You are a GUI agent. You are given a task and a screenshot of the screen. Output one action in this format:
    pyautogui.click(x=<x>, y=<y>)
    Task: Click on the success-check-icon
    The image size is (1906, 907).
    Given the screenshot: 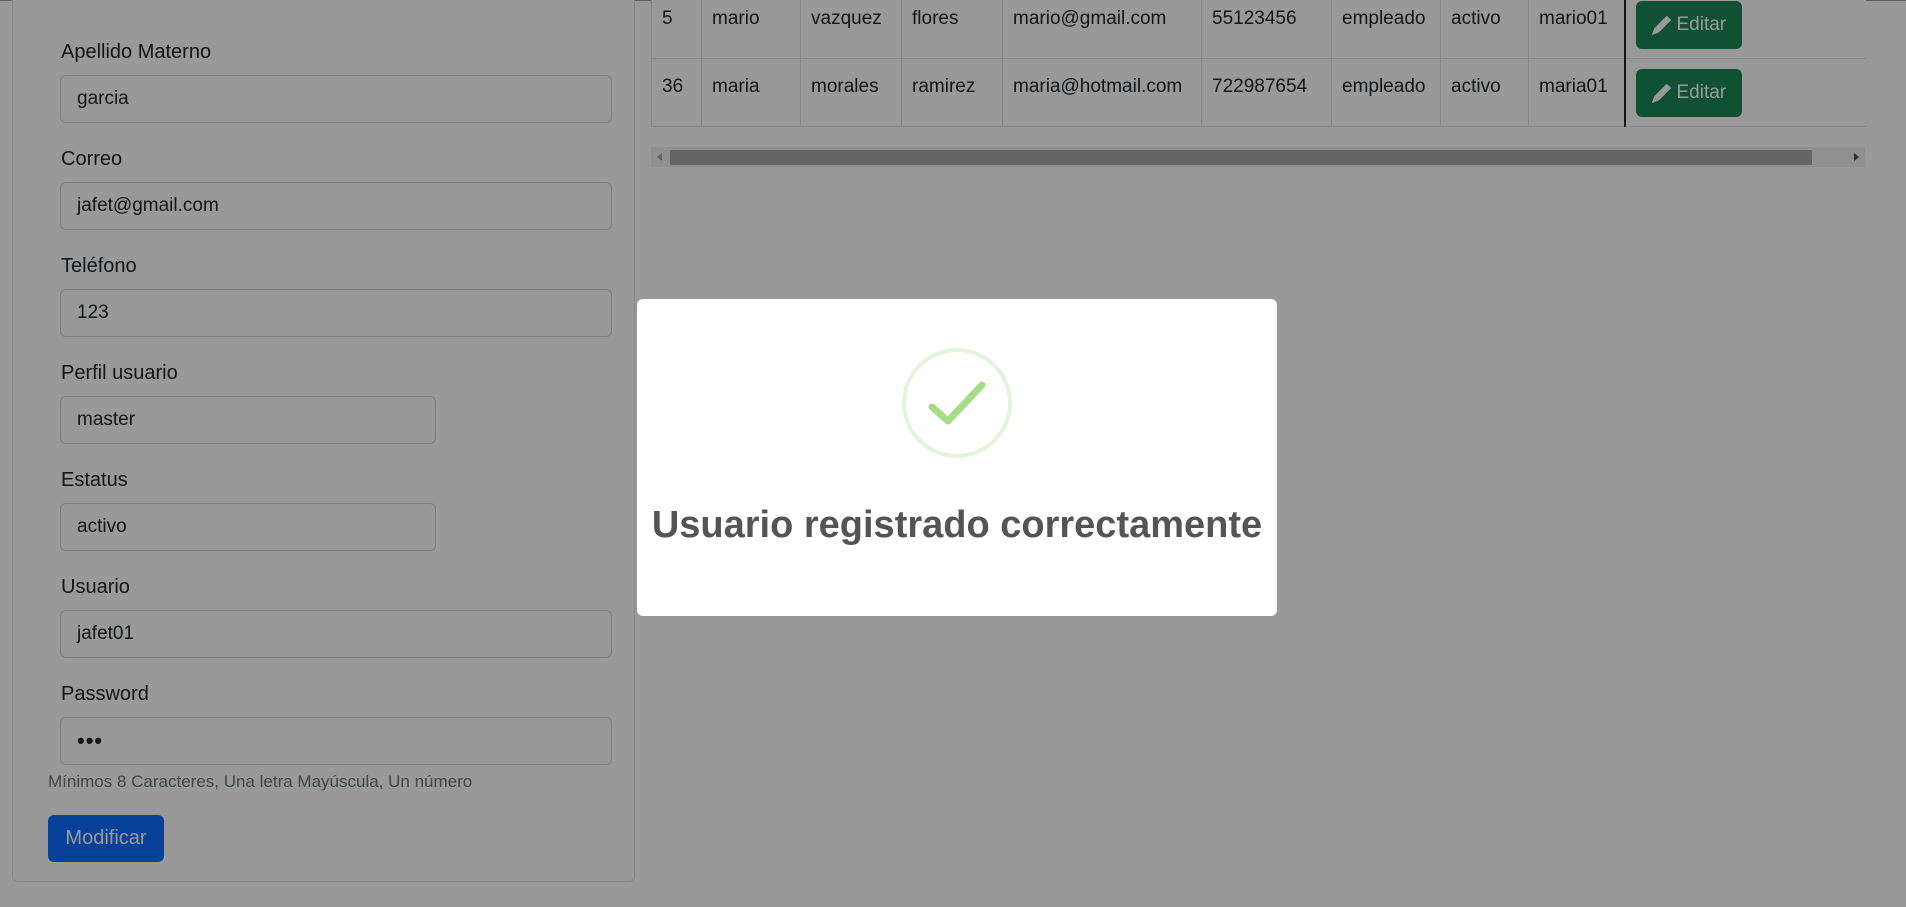 What is the action you would take?
    pyautogui.click(x=957, y=403)
    